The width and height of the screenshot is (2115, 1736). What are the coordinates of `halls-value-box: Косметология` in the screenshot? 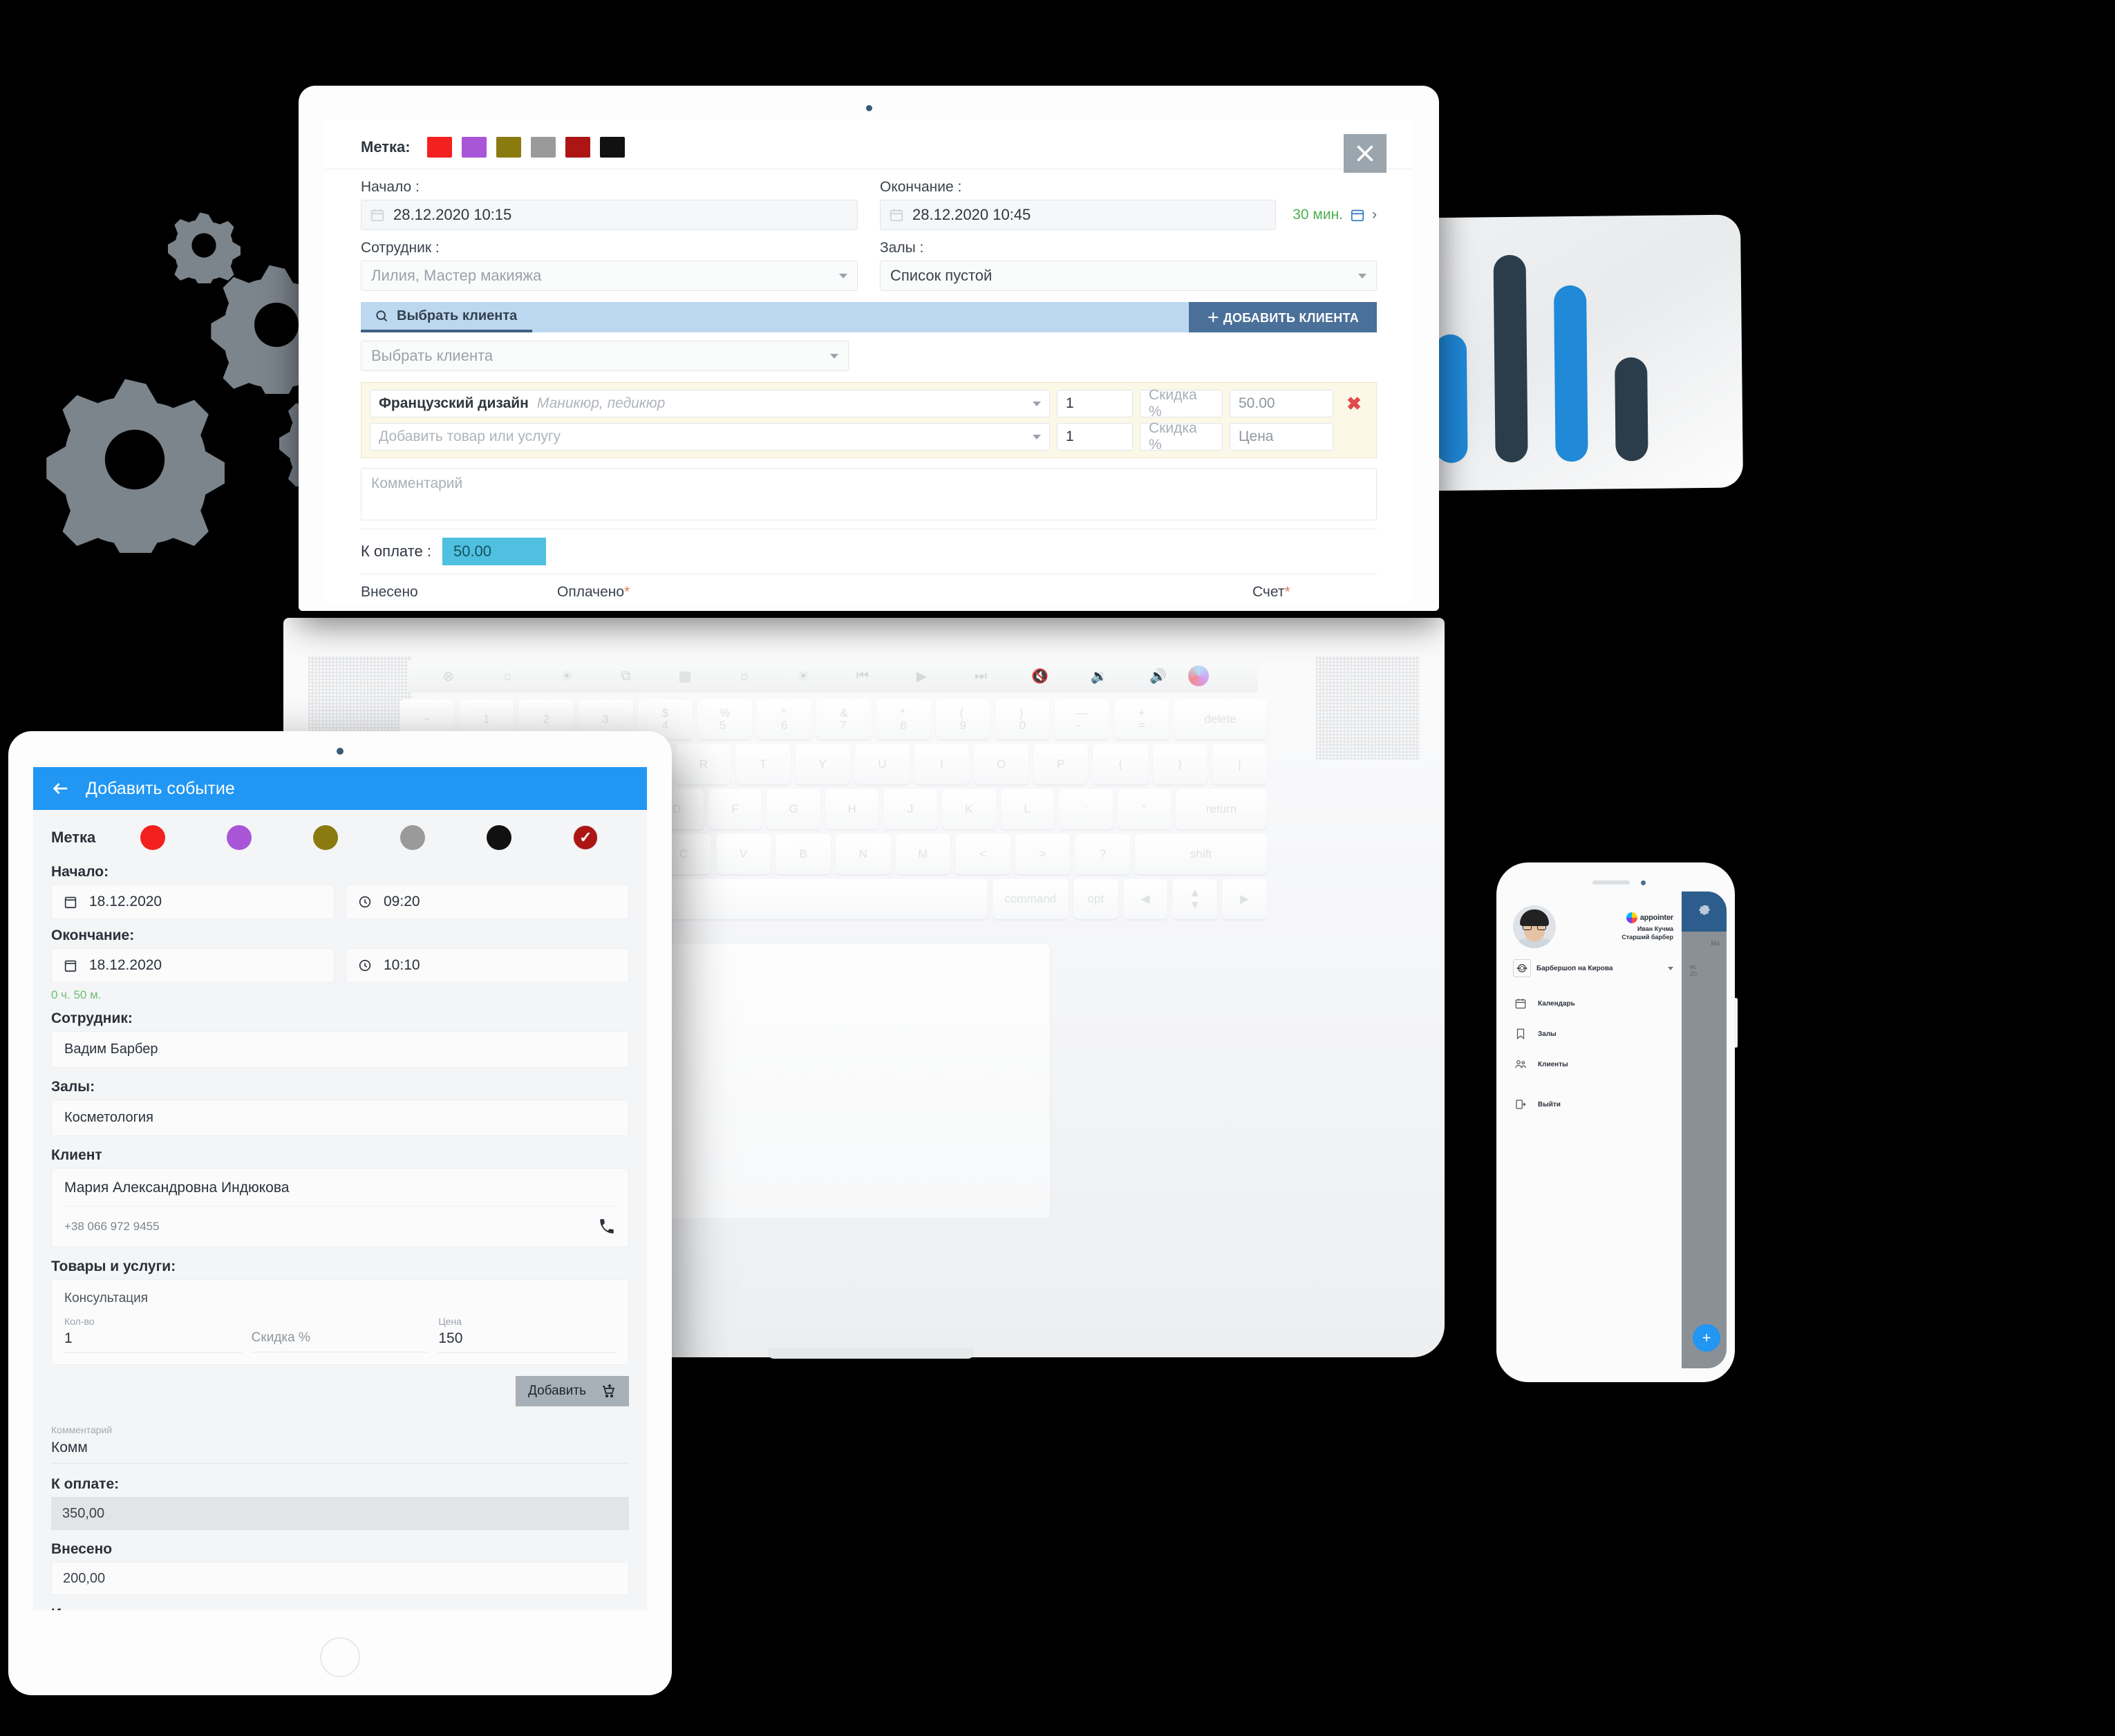 It's located at (340, 1118).